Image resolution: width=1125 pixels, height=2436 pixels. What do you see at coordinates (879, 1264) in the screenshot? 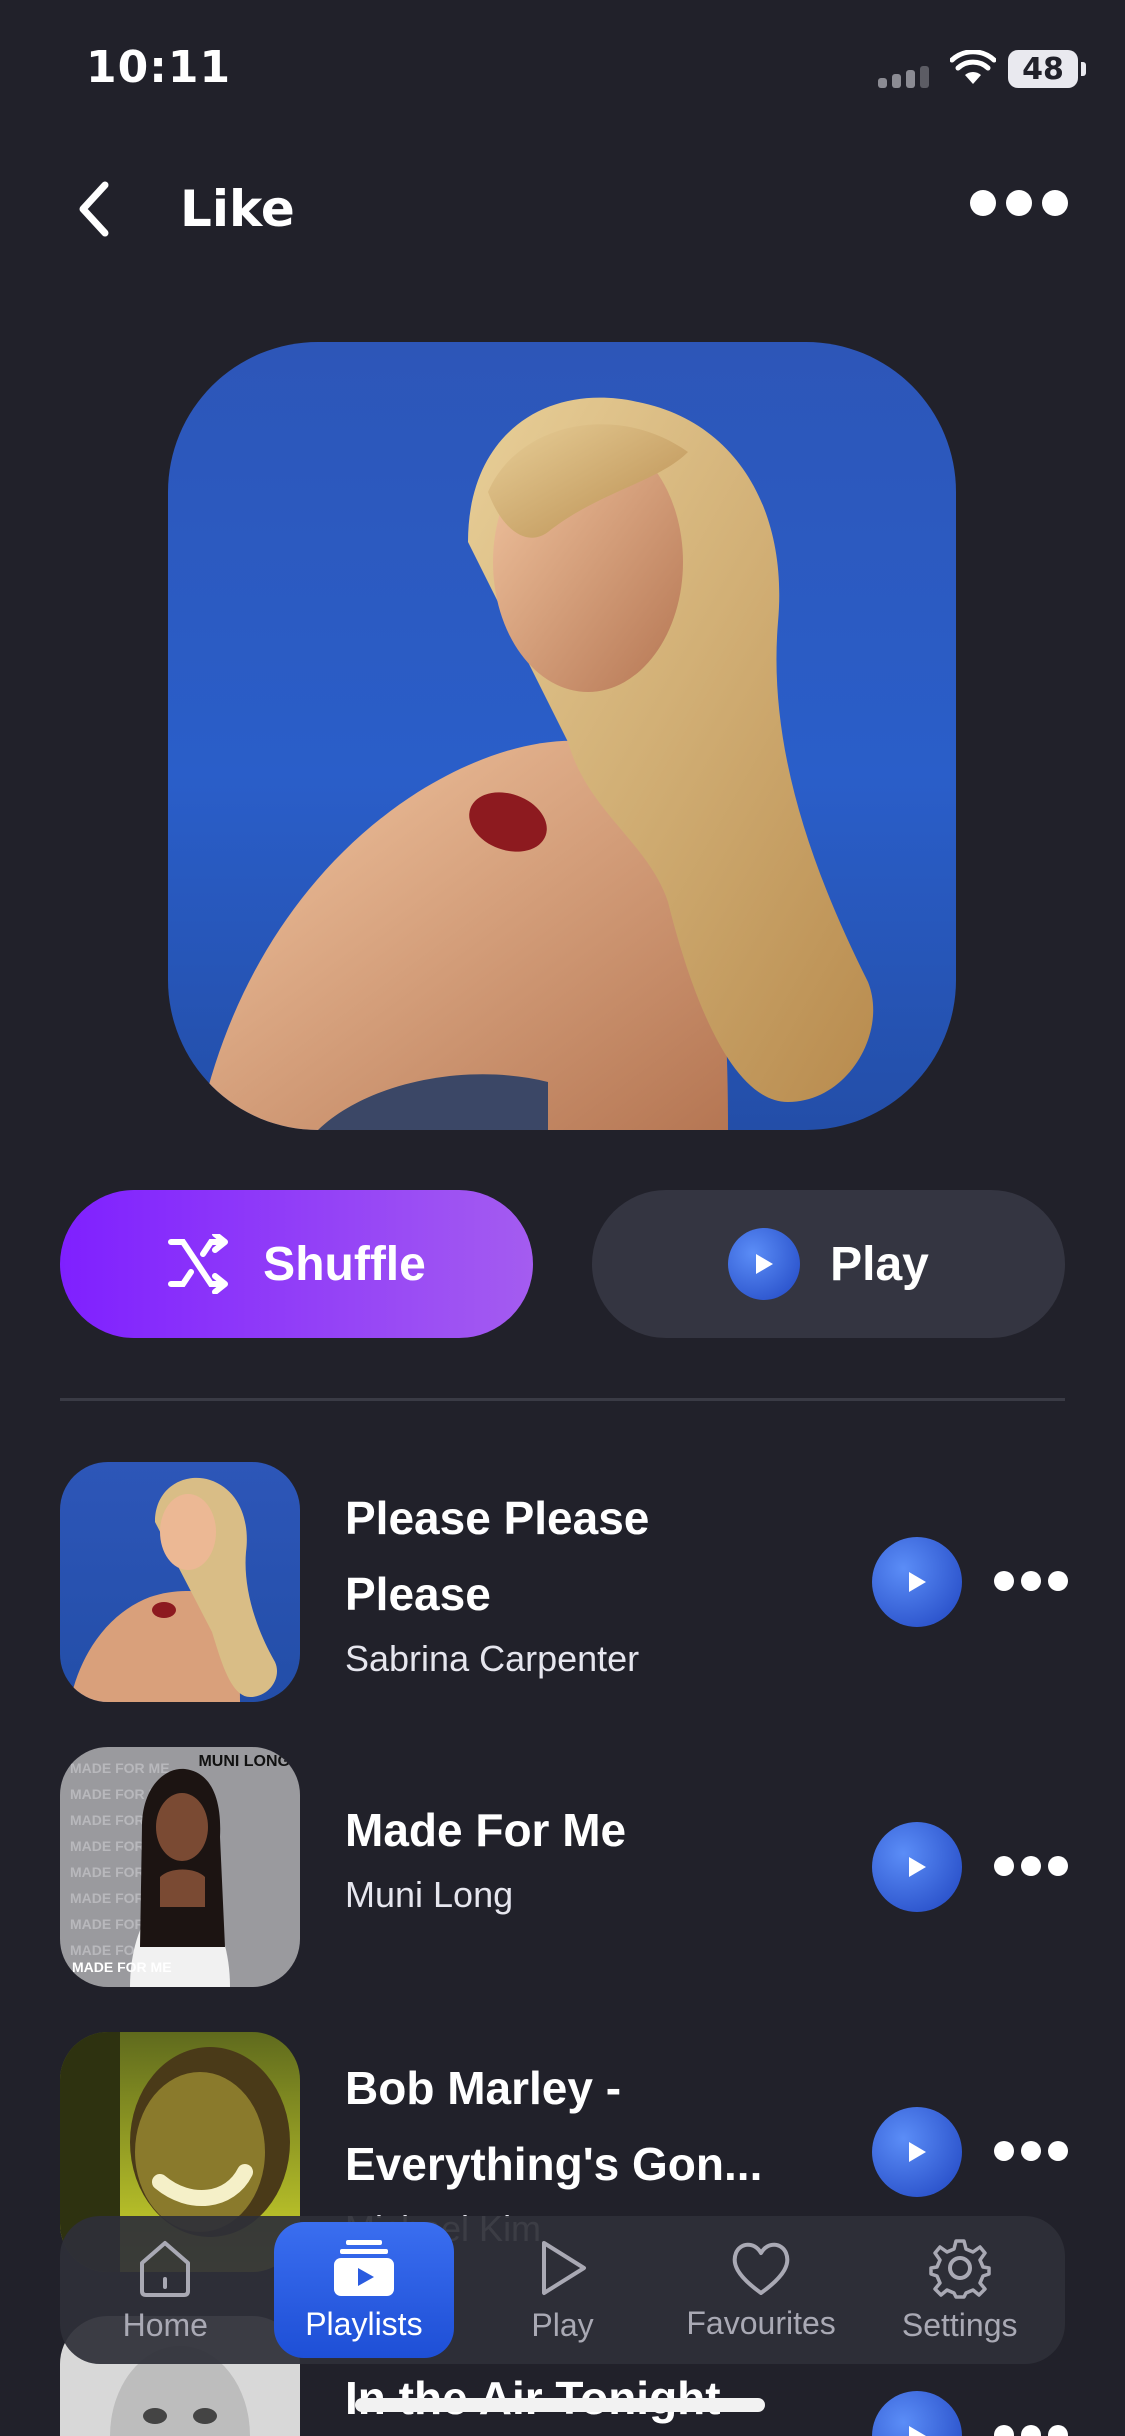
I see `play-label: Play` at bounding box center [879, 1264].